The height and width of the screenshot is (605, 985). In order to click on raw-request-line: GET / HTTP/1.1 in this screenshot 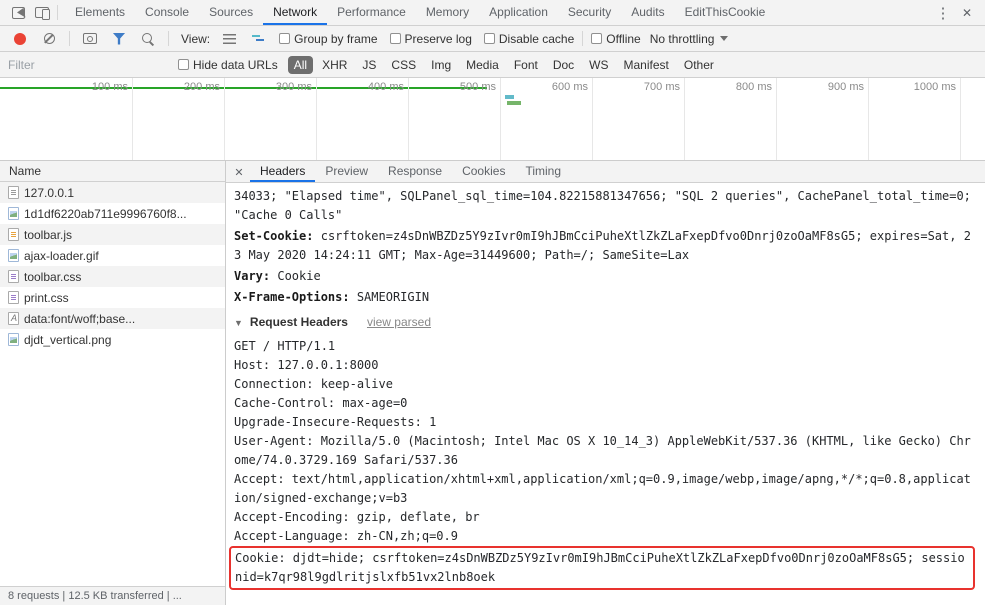, I will do `click(285, 346)`.